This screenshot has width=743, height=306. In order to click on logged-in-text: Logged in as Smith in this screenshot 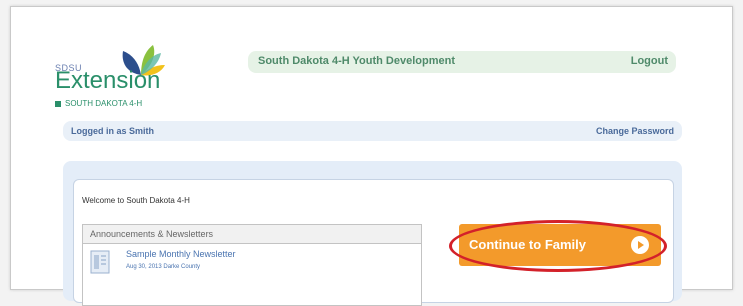, I will do `click(113, 131)`.